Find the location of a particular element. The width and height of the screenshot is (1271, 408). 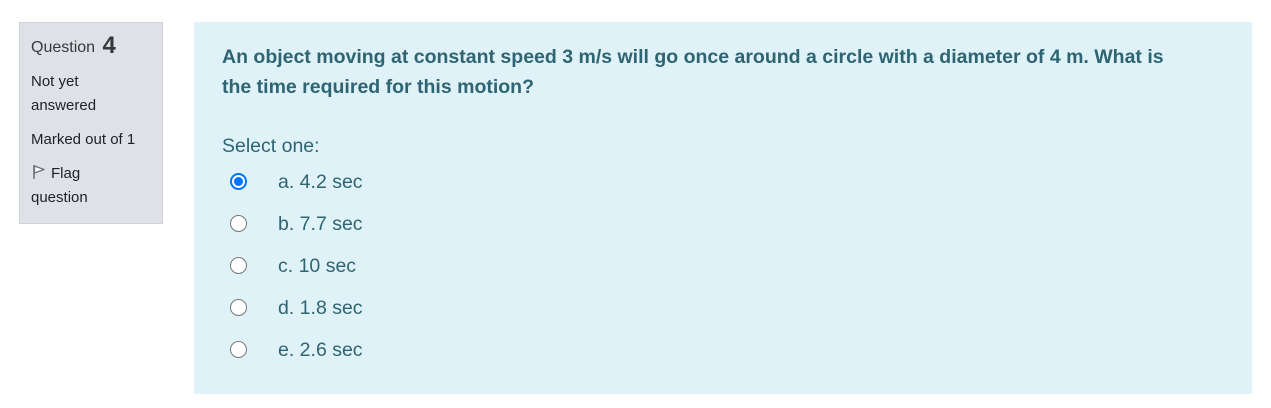

flag-icon is located at coordinates (39, 172).